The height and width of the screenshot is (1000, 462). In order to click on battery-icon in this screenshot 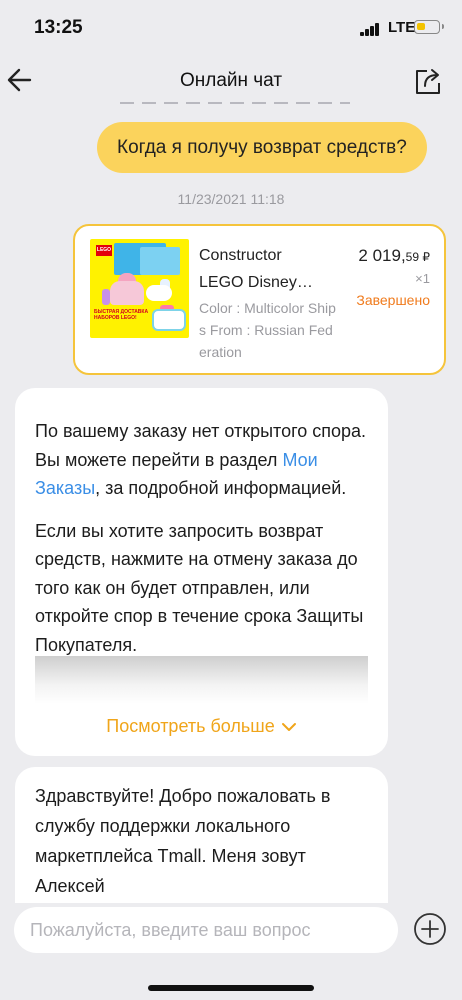, I will do `click(429, 27)`.